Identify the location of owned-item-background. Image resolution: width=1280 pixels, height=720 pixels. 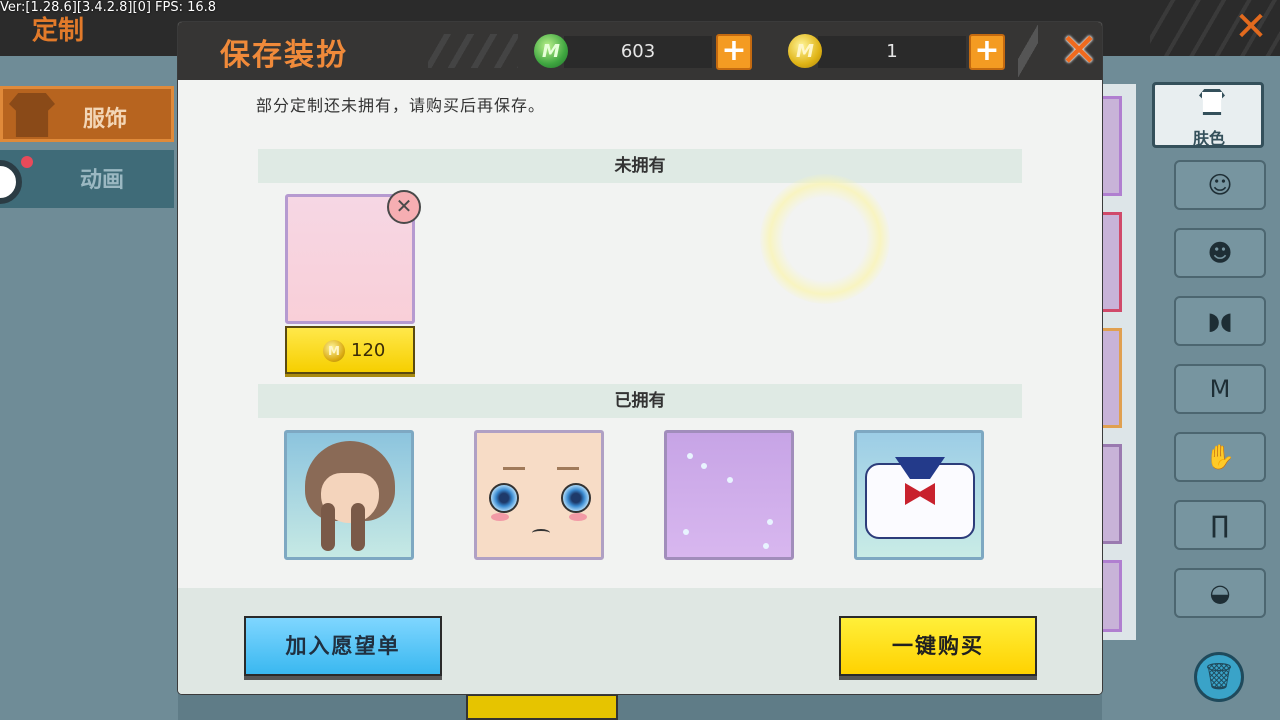
(729, 495).